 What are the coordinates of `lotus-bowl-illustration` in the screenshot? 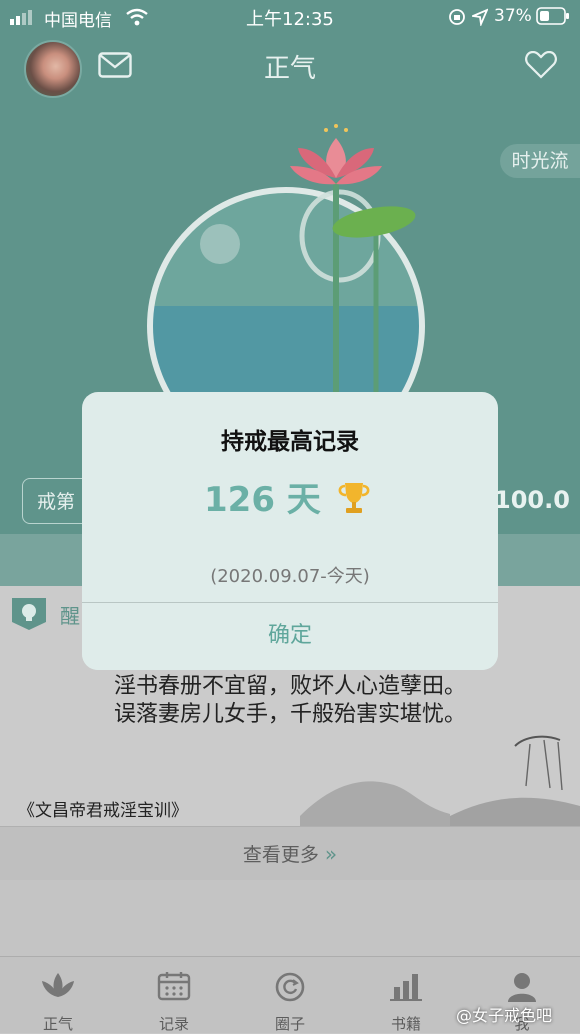 It's located at (286, 272).